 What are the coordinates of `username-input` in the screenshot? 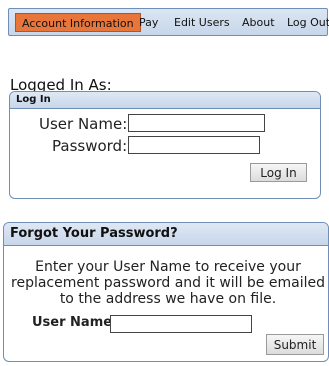 It's located at (196, 123).